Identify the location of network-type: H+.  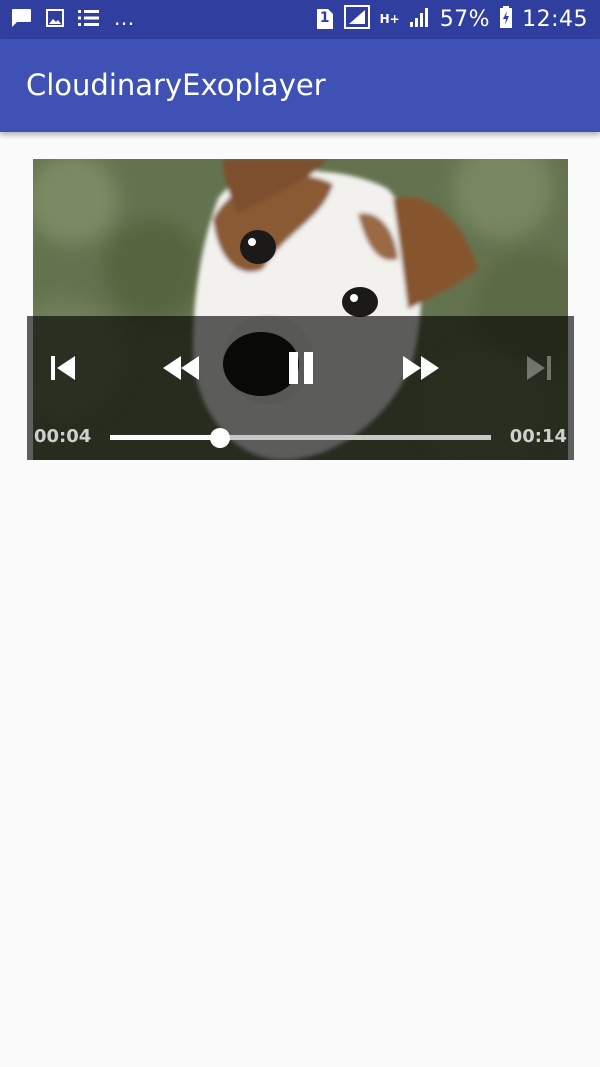
(389, 19).